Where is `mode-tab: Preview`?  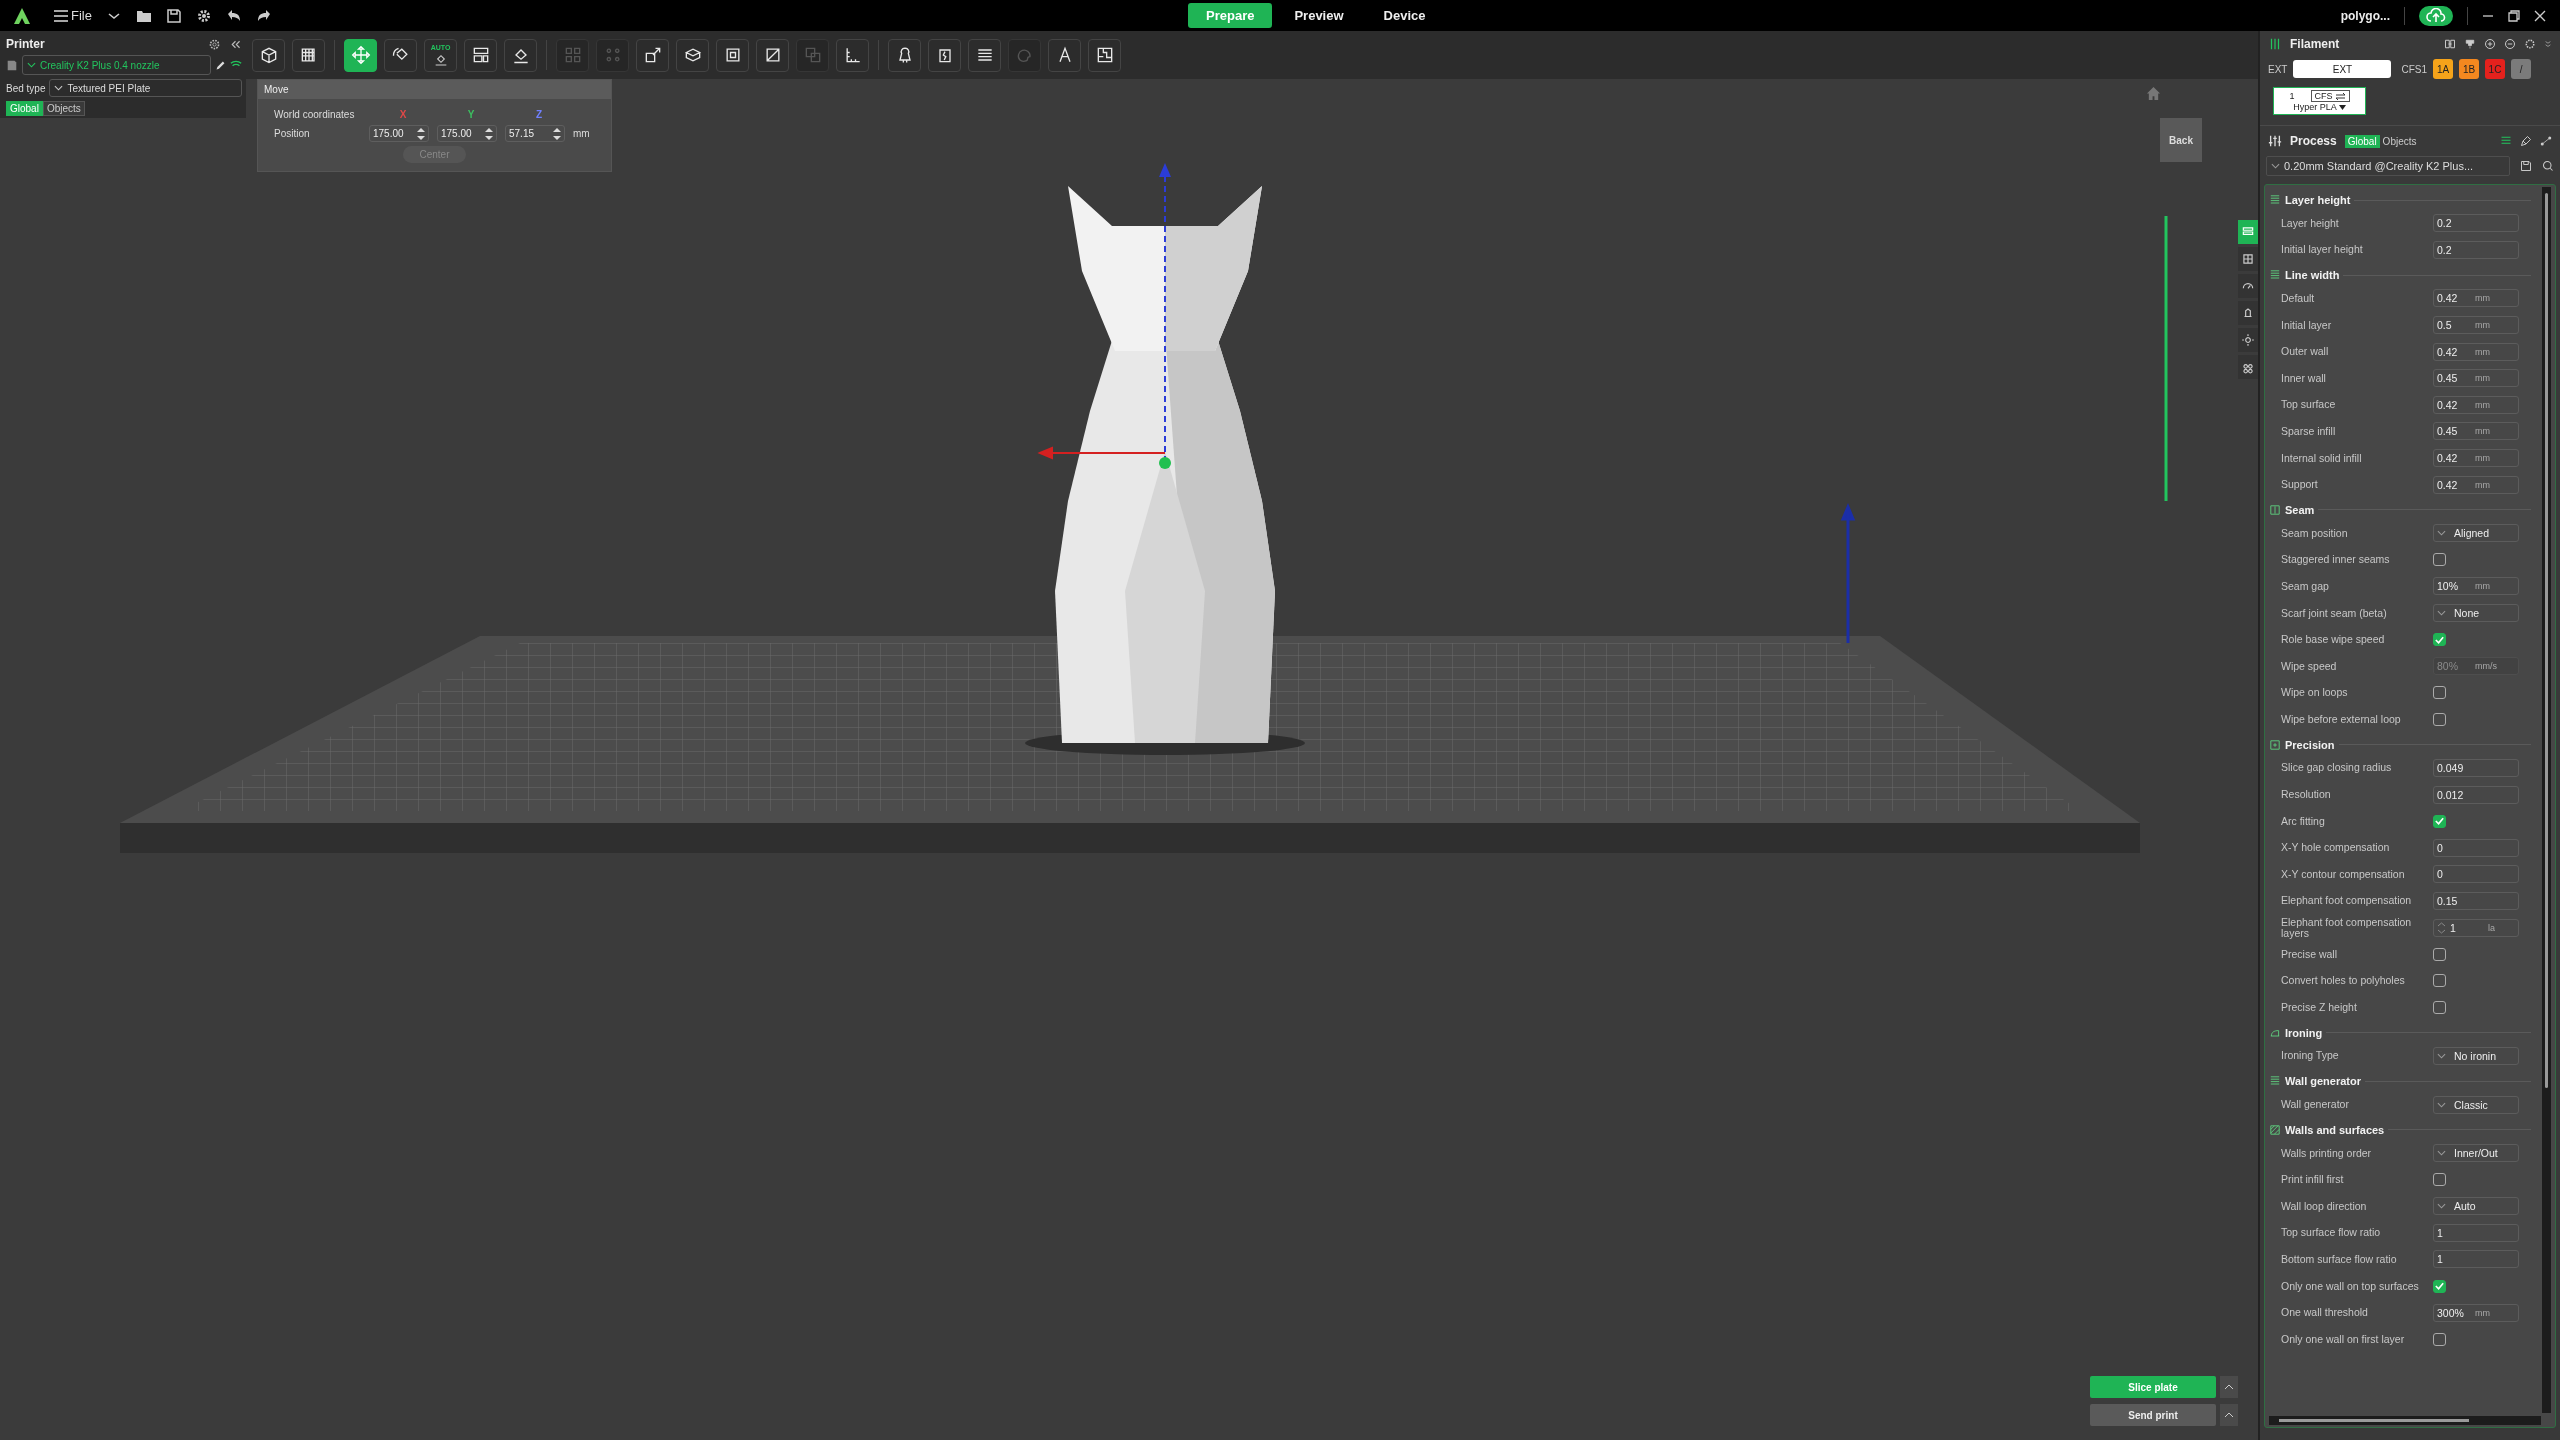 mode-tab: Preview is located at coordinates (1319, 15).